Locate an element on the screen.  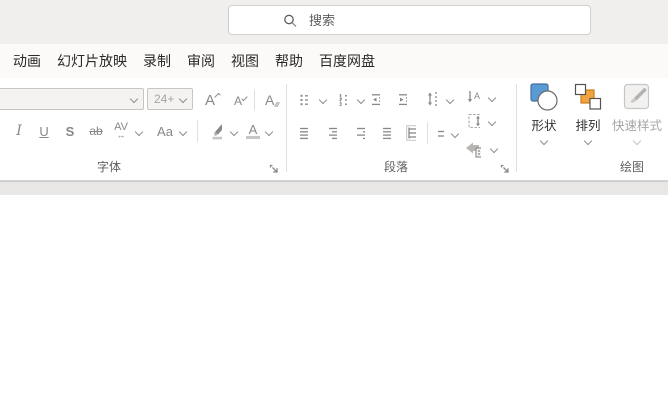
numbering-button is located at coordinates (343, 100).